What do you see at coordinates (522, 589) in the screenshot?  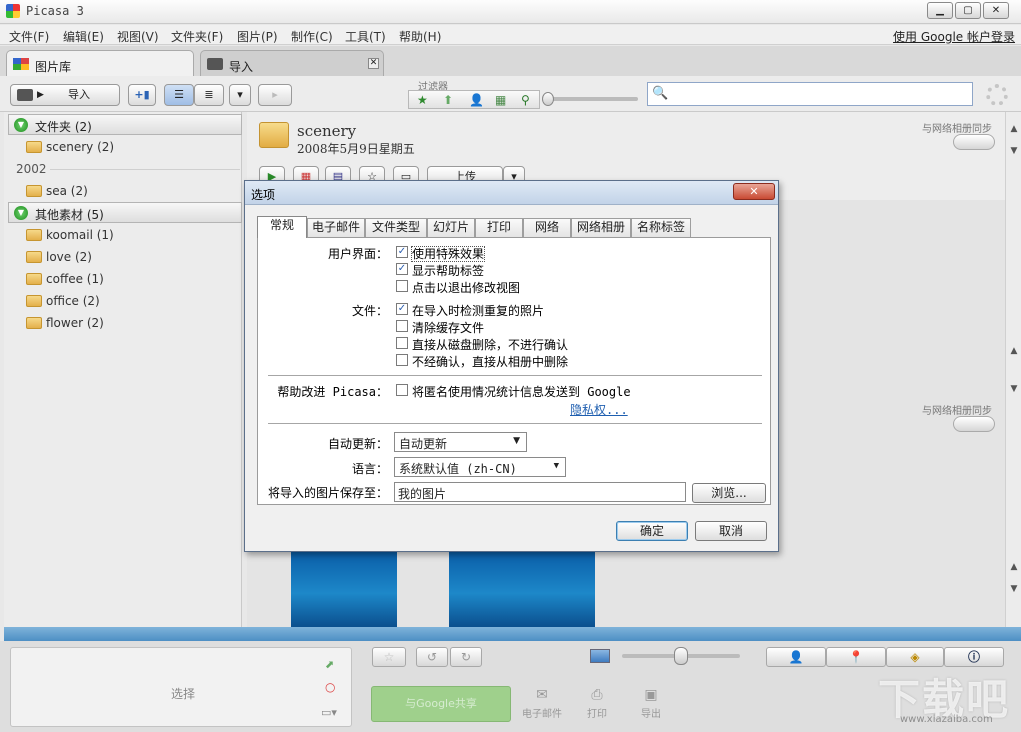 I see `photo-thumbnail-dolphins` at bounding box center [522, 589].